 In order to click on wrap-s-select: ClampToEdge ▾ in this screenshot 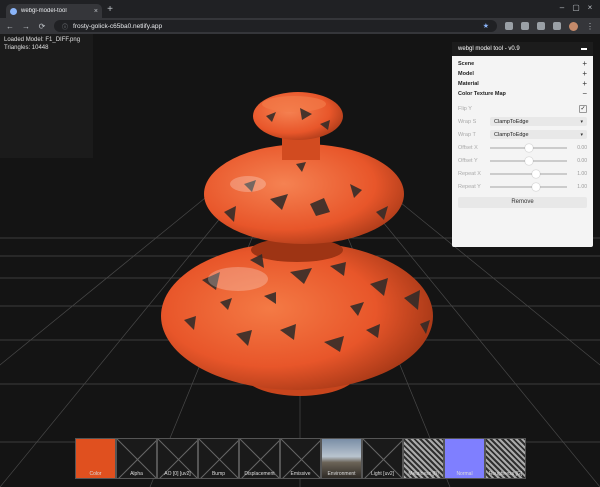, I will do `click(538, 121)`.